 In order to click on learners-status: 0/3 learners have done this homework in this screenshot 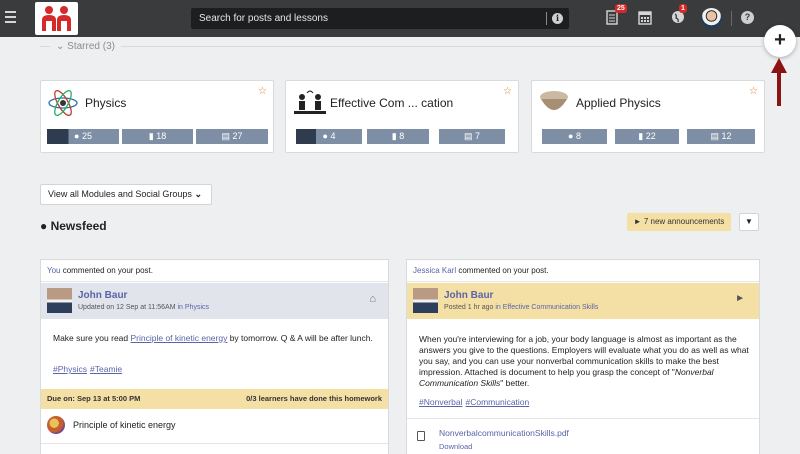, I will do `click(314, 399)`.